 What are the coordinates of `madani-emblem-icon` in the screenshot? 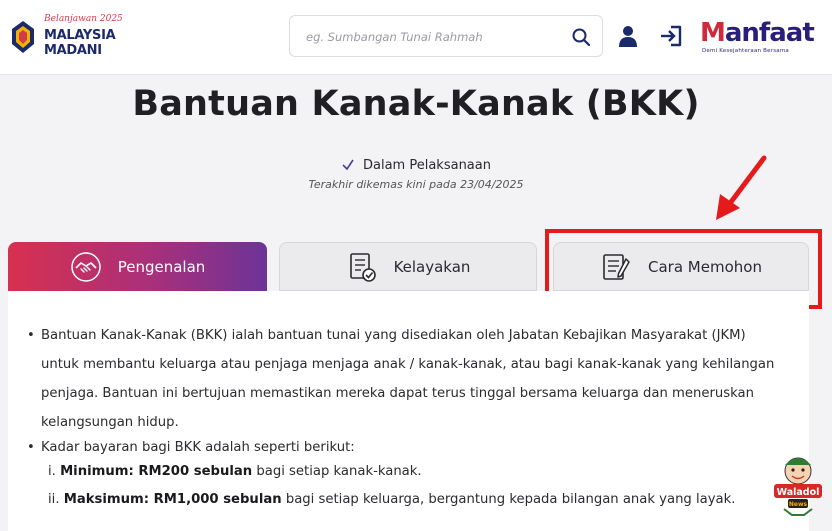 It's located at (23, 37).